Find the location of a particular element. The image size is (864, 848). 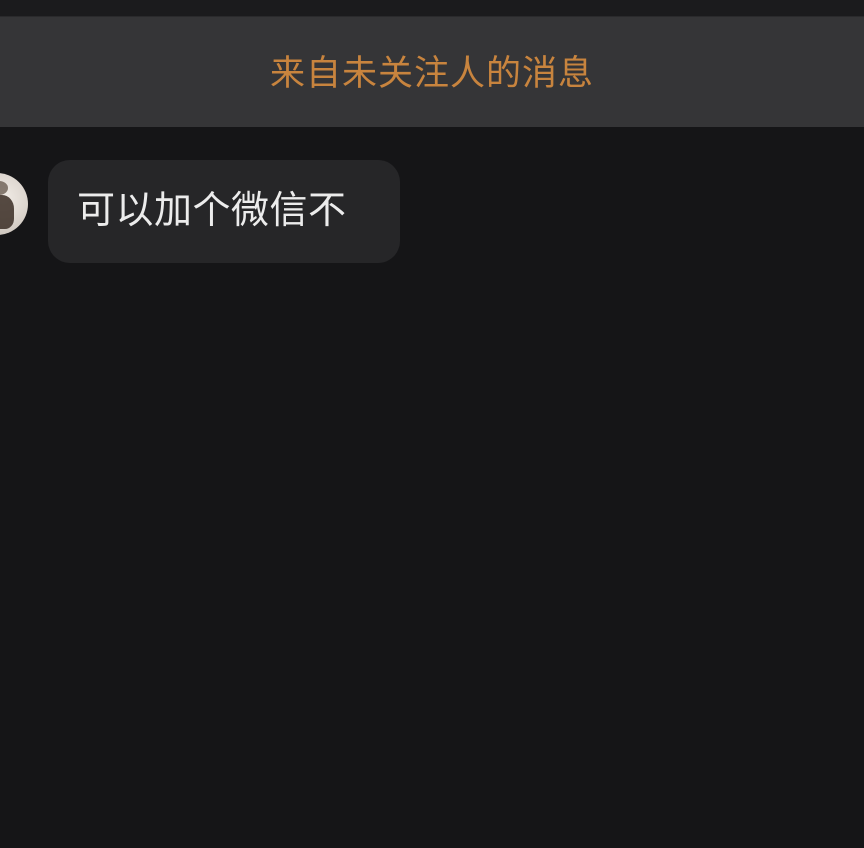

avatar is located at coordinates (14, 204).